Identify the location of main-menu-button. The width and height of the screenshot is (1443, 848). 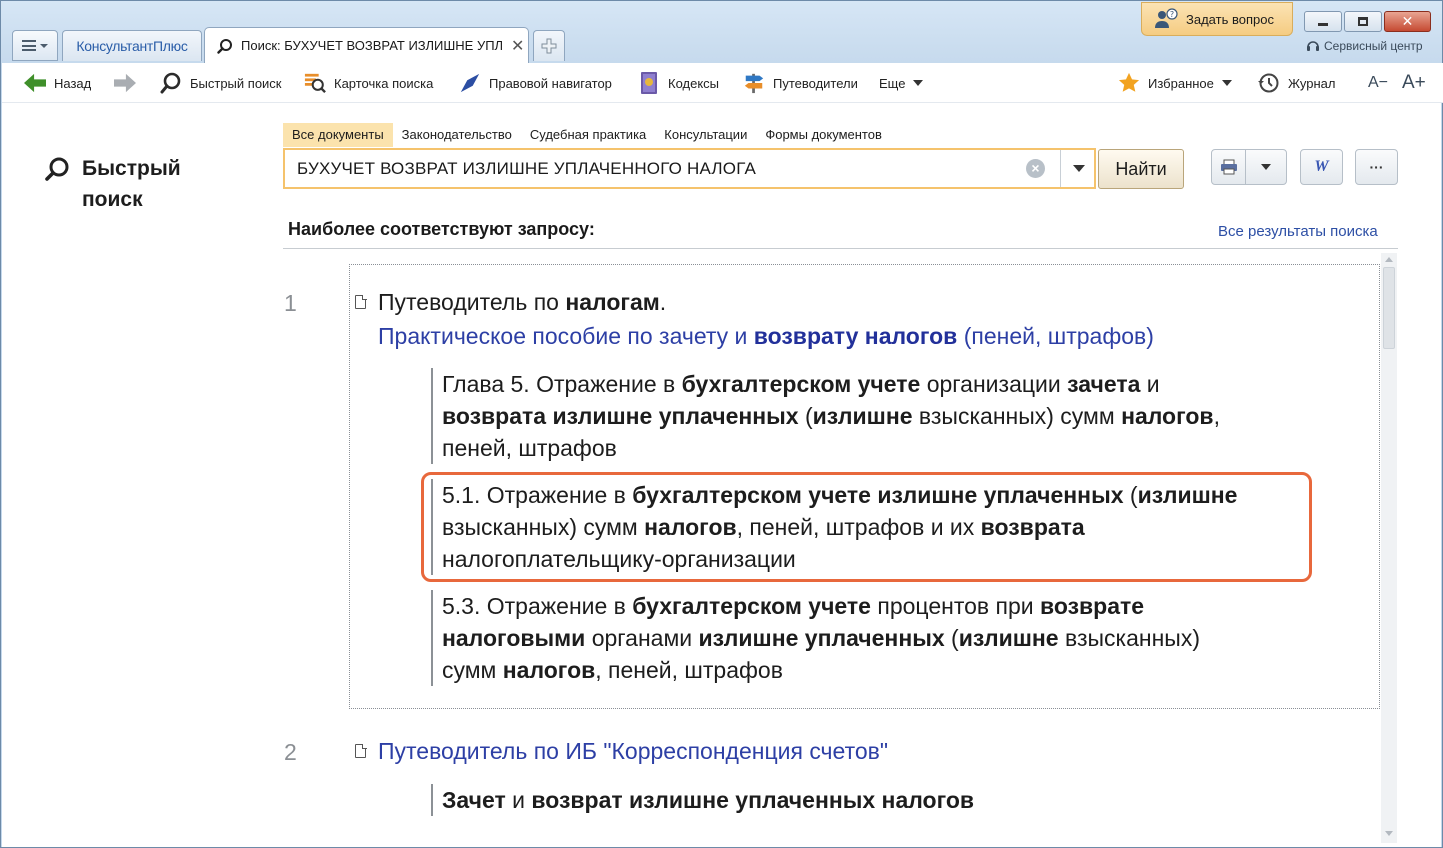
(35, 45).